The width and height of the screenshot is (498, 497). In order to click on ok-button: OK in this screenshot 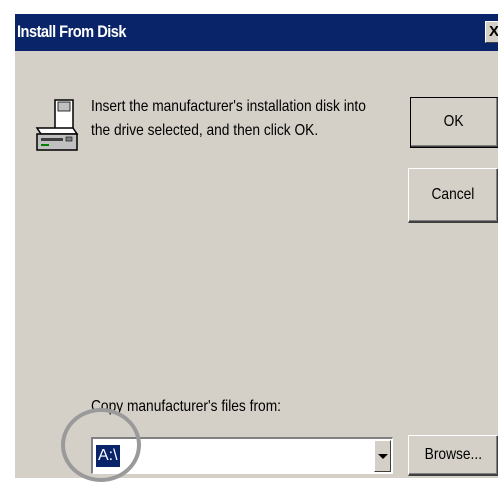, I will do `click(454, 122)`.